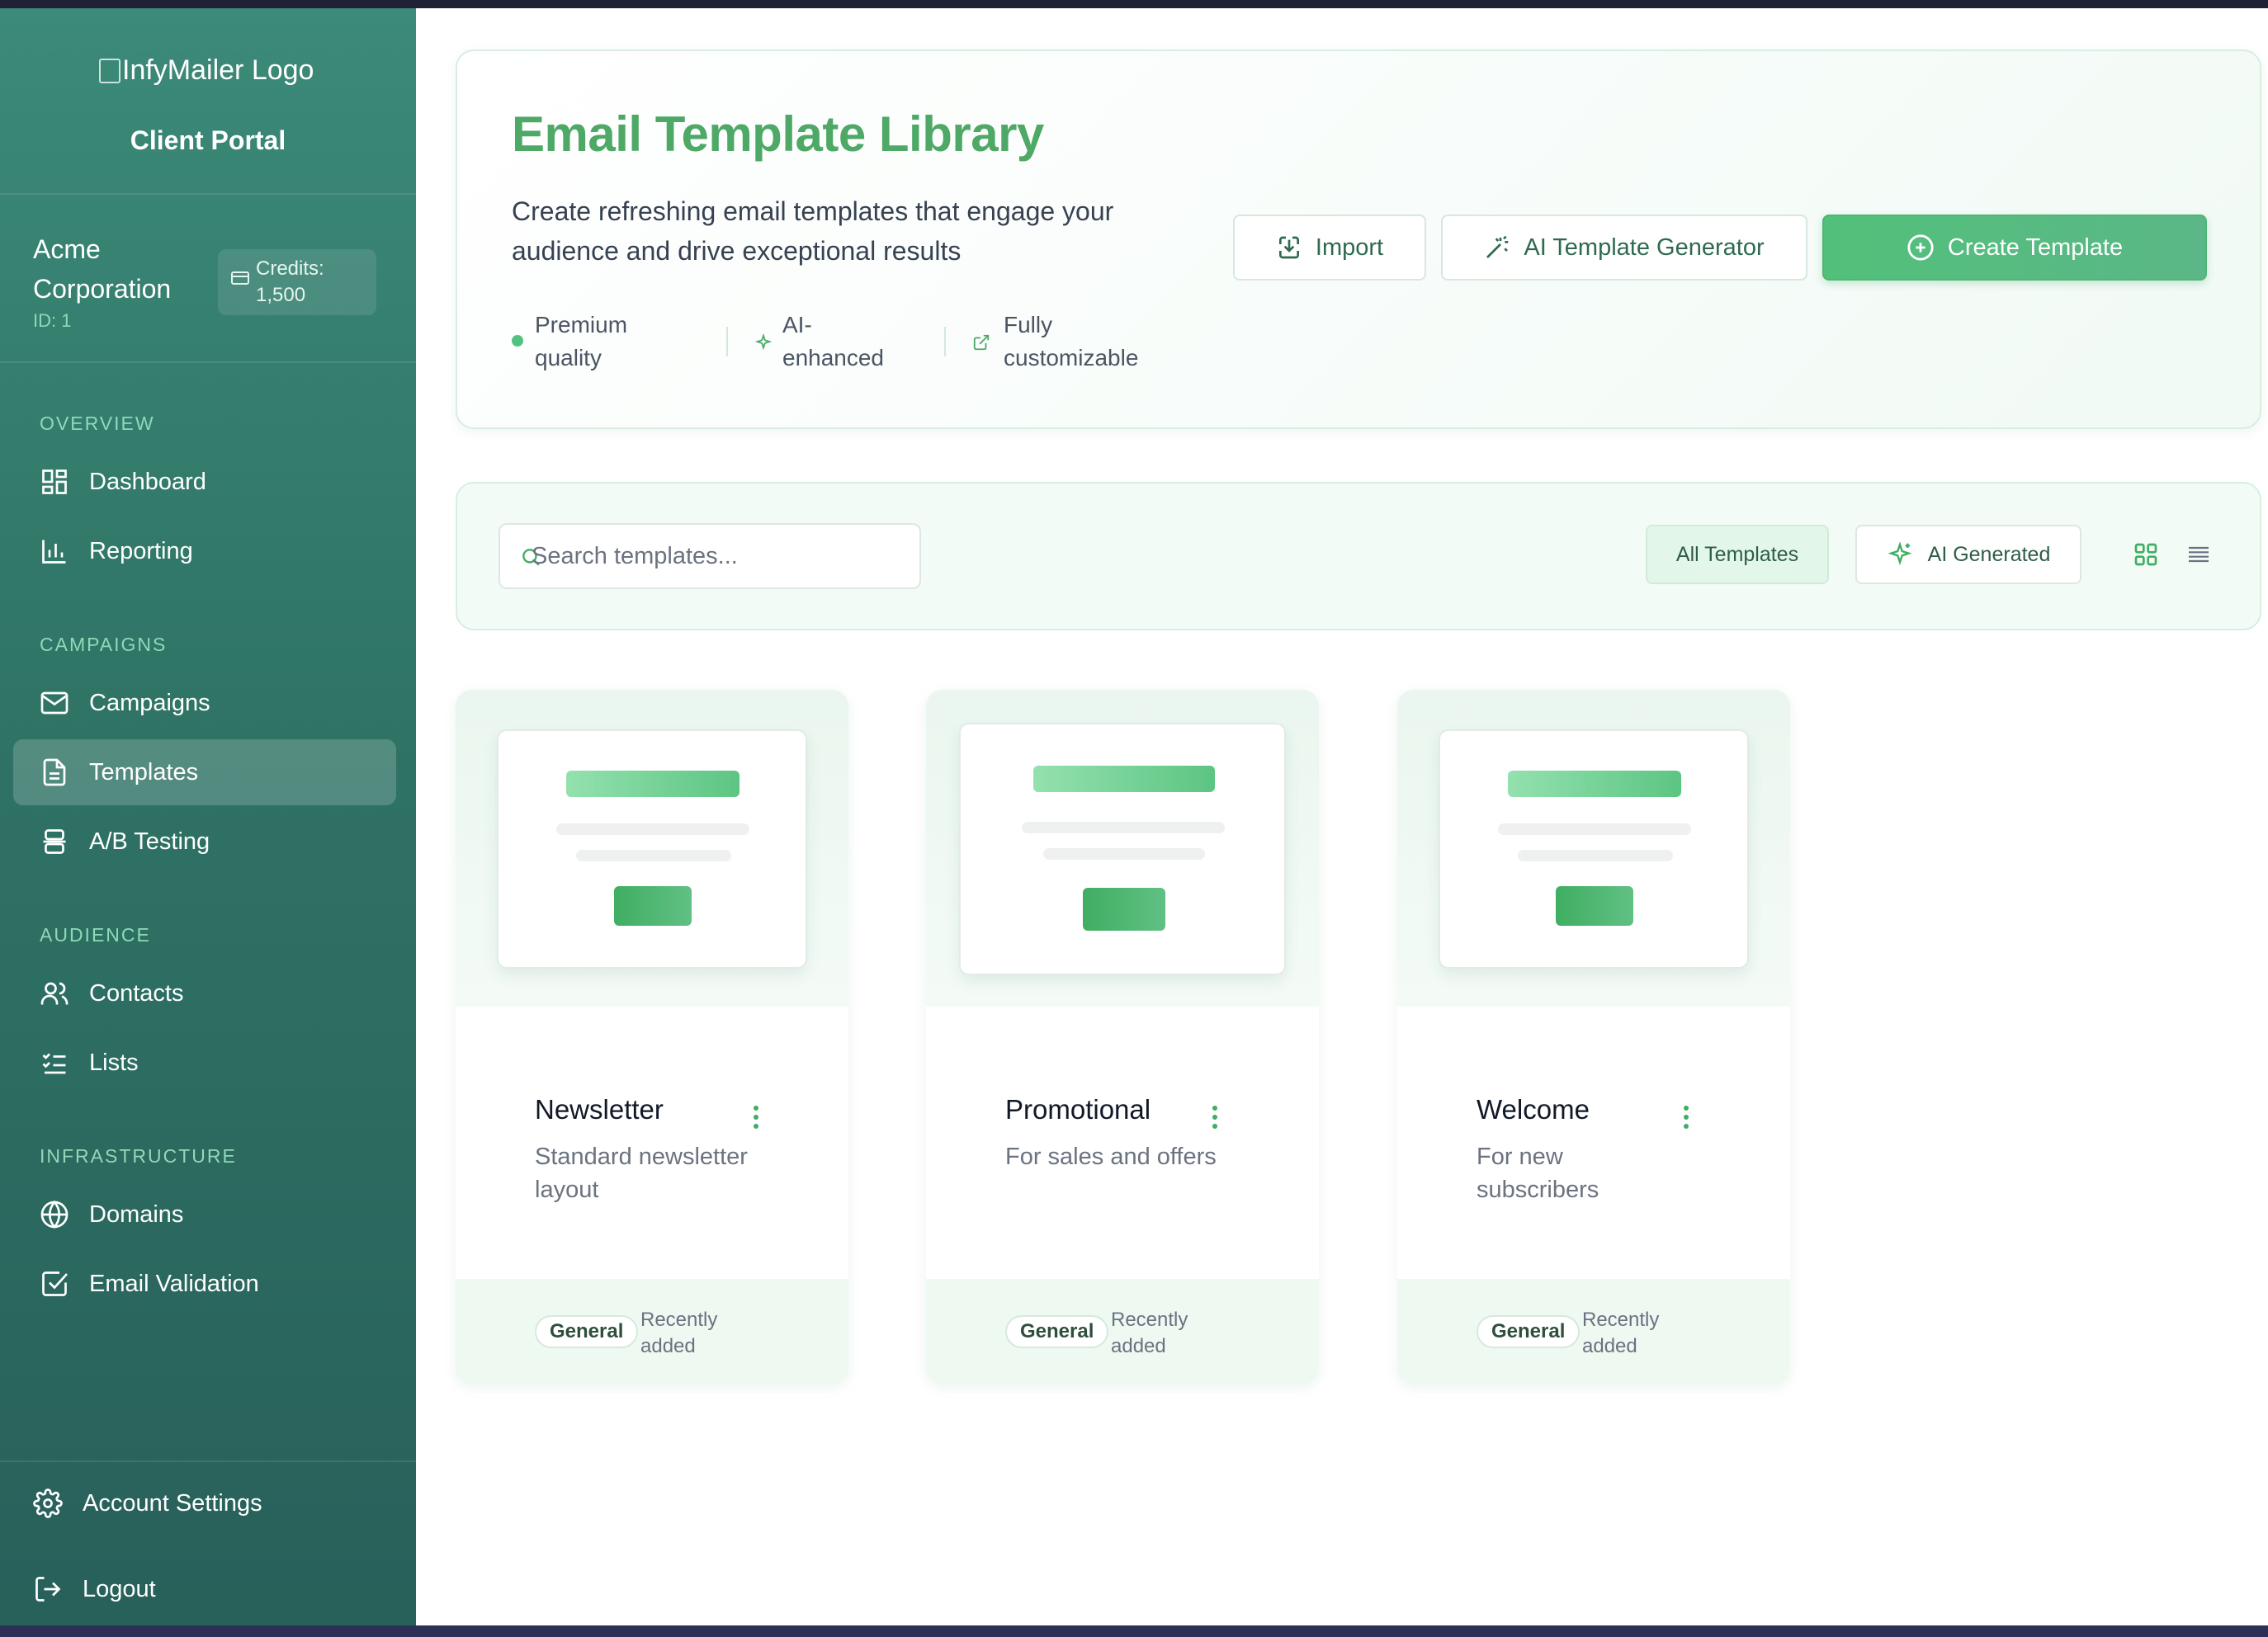 This screenshot has width=2268, height=1637. Describe the element at coordinates (833, 341) in the screenshot. I see `feature-label: AI-enhanced` at that location.